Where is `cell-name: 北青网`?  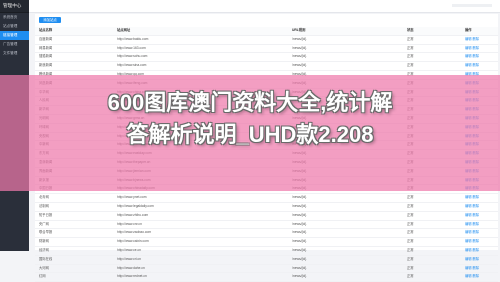 cell-name: 北青网 is located at coordinates (44, 197).